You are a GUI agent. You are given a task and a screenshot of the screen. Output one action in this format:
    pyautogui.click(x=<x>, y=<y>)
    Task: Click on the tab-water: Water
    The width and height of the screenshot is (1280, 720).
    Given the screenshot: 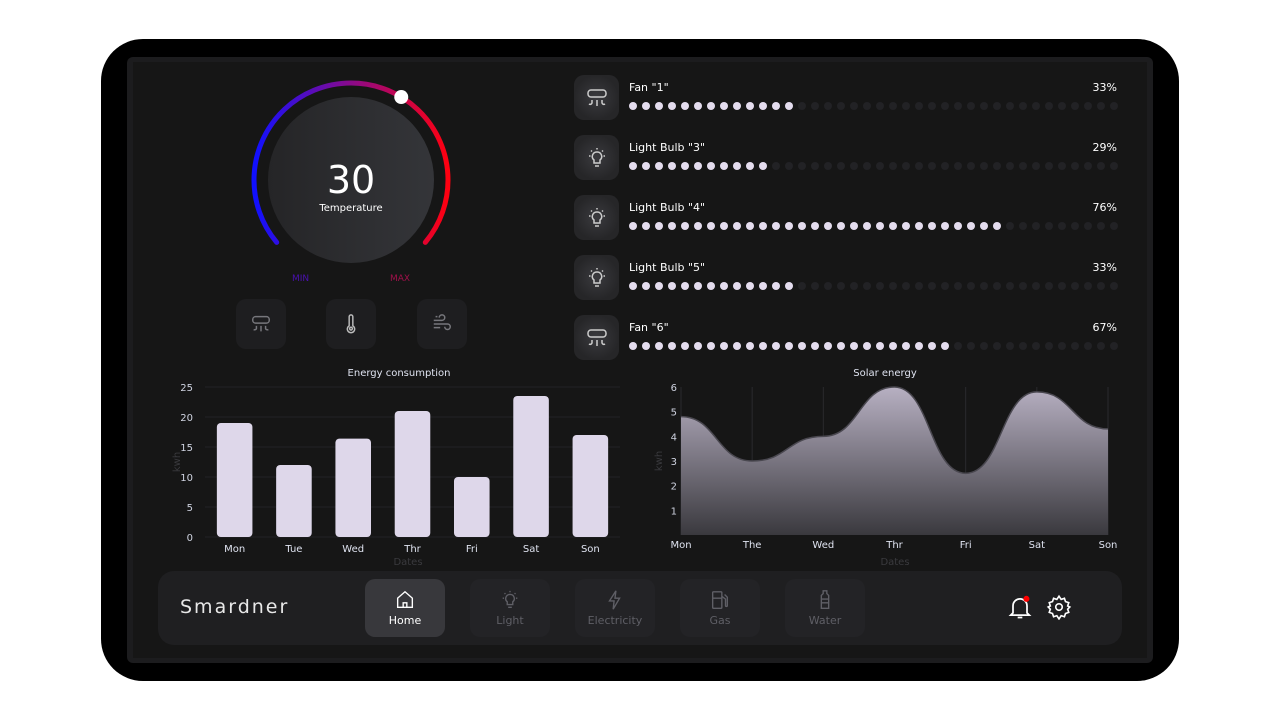 What is the action you would take?
    pyautogui.click(x=825, y=608)
    